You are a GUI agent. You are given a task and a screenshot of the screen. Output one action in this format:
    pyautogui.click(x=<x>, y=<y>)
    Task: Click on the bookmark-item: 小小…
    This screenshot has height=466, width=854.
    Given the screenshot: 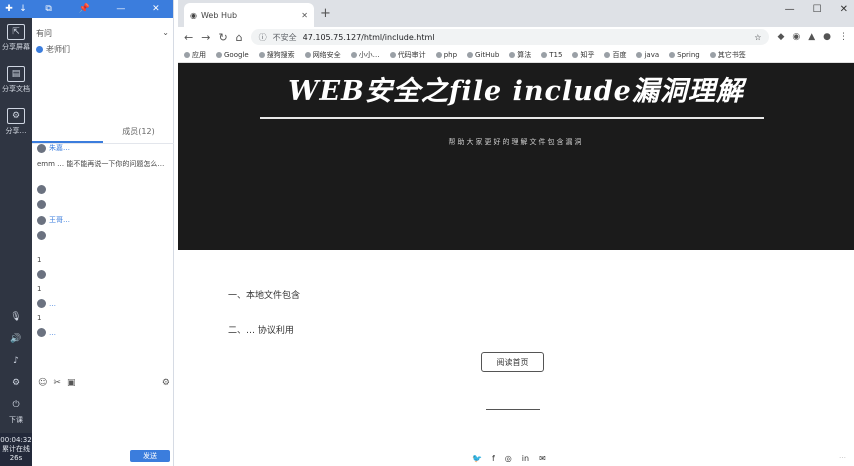 What is the action you would take?
    pyautogui.click(x=365, y=55)
    